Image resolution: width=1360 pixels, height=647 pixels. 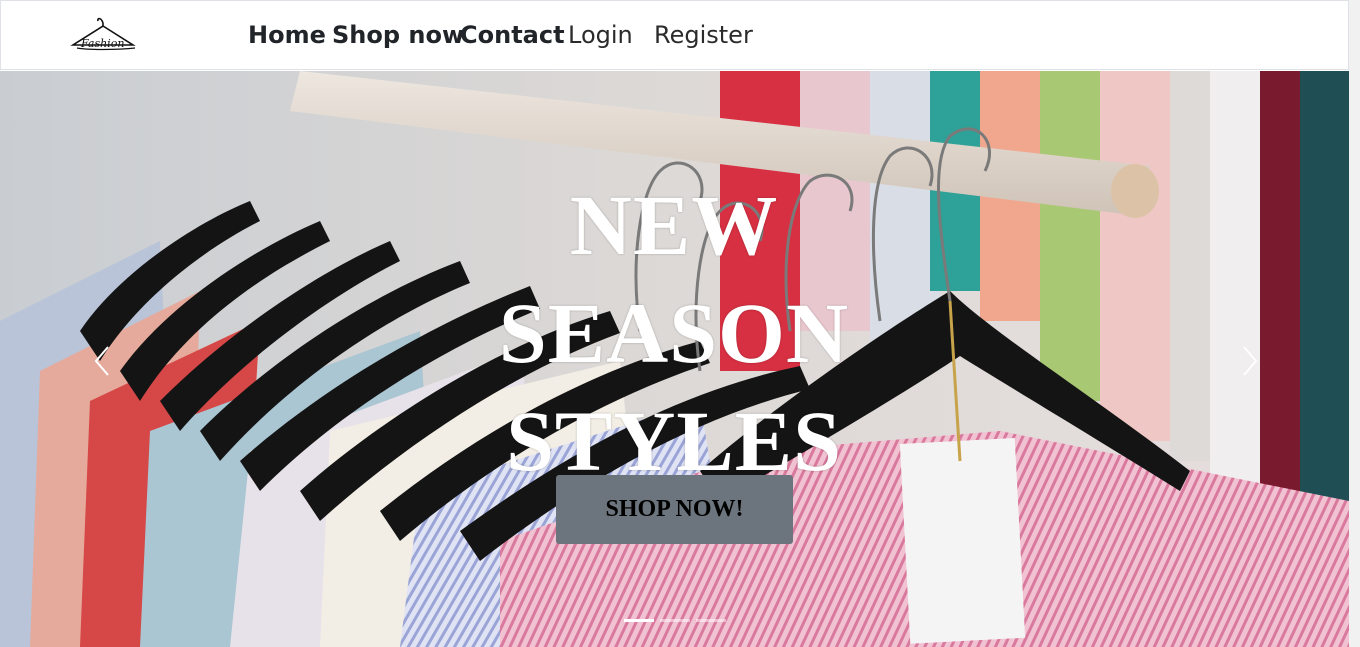 What do you see at coordinates (674, 509) in the screenshot?
I see `shop-now-button: SHOP NOW!` at bounding box center [674, 509].